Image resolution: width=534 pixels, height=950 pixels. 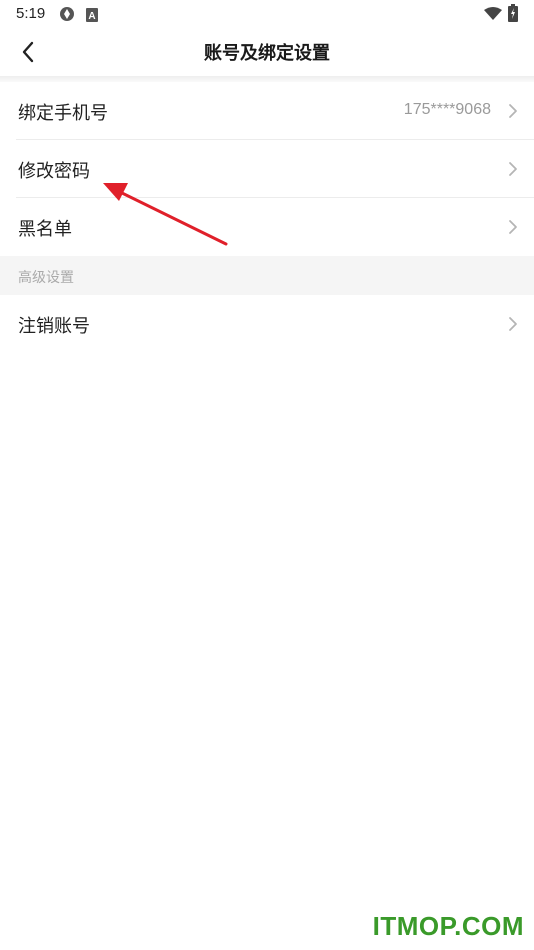 I want to click on status-time: 5:19, so click(x=31, y=13).